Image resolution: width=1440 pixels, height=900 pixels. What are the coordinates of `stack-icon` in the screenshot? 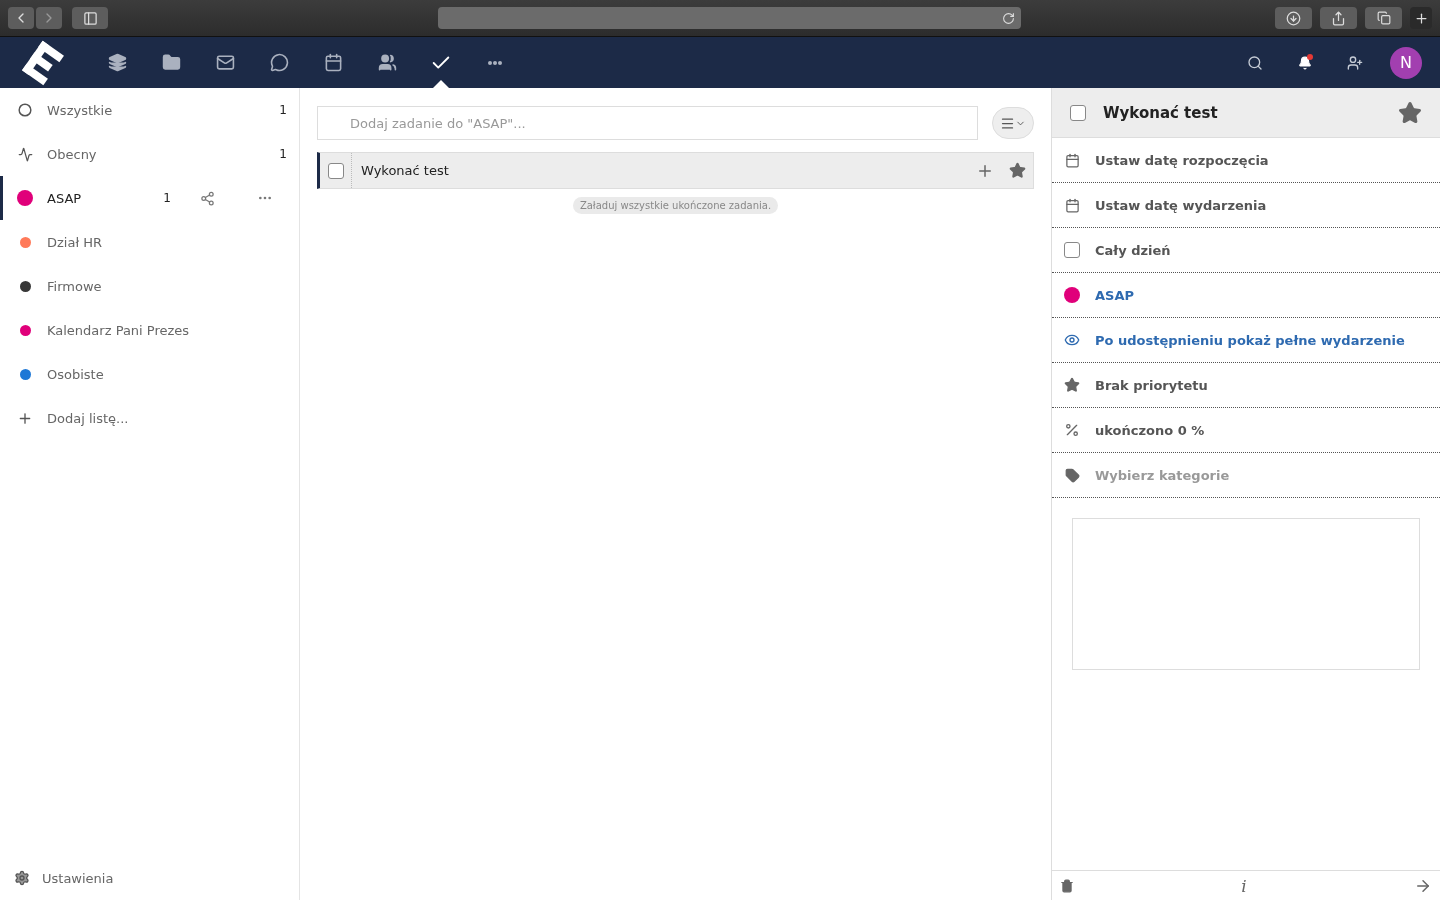 It's located at (117, 62).